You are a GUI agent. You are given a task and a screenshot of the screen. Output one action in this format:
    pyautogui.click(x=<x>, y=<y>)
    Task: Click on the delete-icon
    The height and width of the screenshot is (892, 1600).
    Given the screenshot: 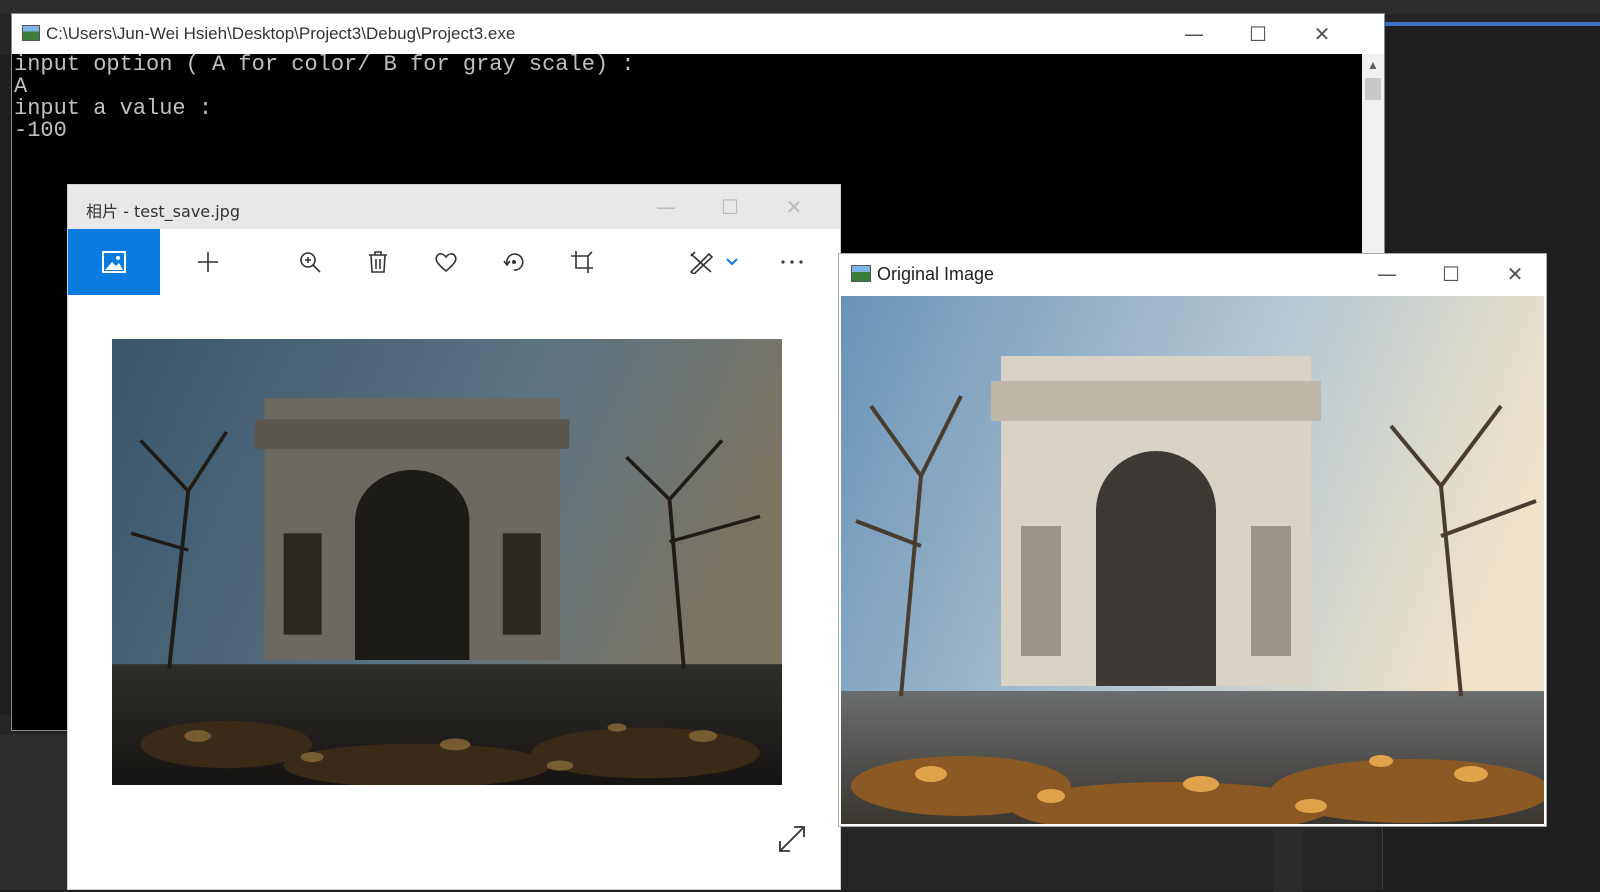 What is the action you would take?
    pyautogui.click(x=378, y=262)
    